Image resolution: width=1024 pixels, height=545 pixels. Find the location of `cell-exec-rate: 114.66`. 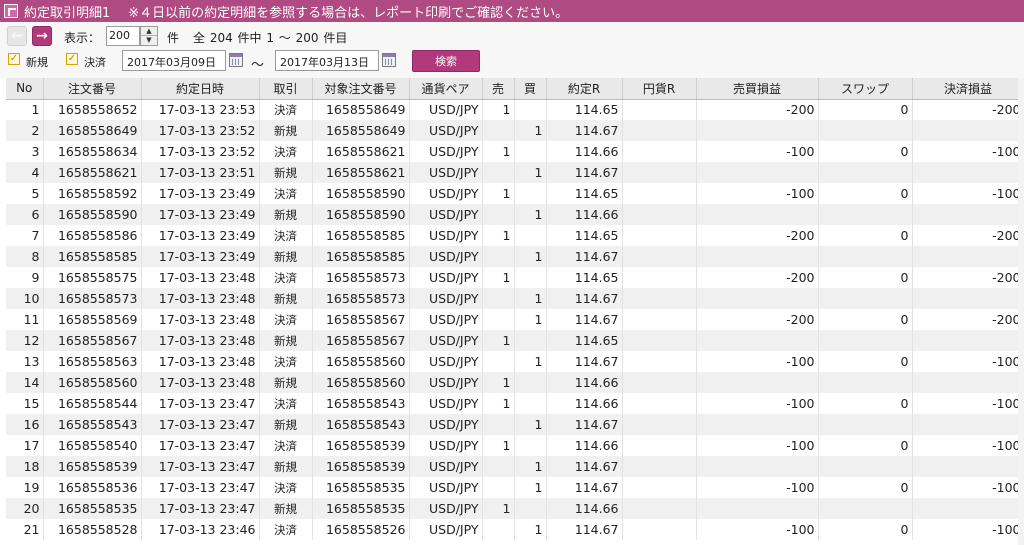

cell-exec-rate: 114.66 is located at coordinates (584, 382).